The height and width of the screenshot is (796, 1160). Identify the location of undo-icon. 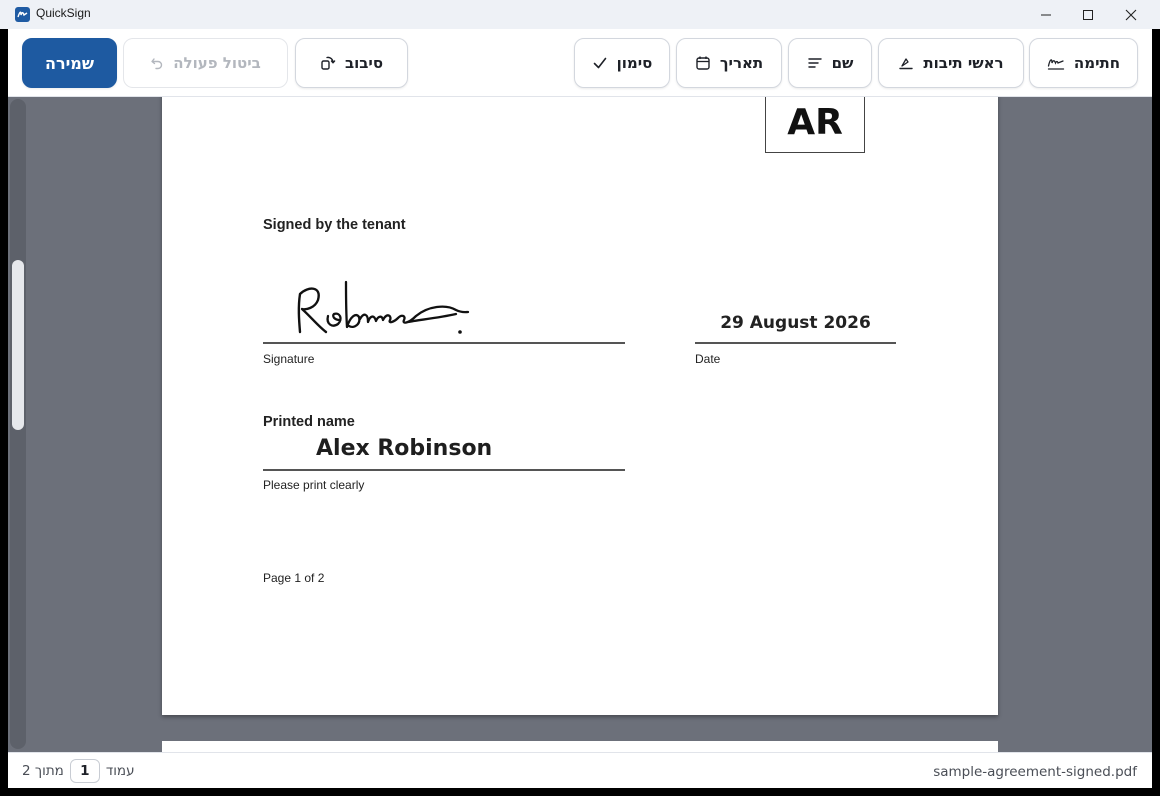
(157, 64).